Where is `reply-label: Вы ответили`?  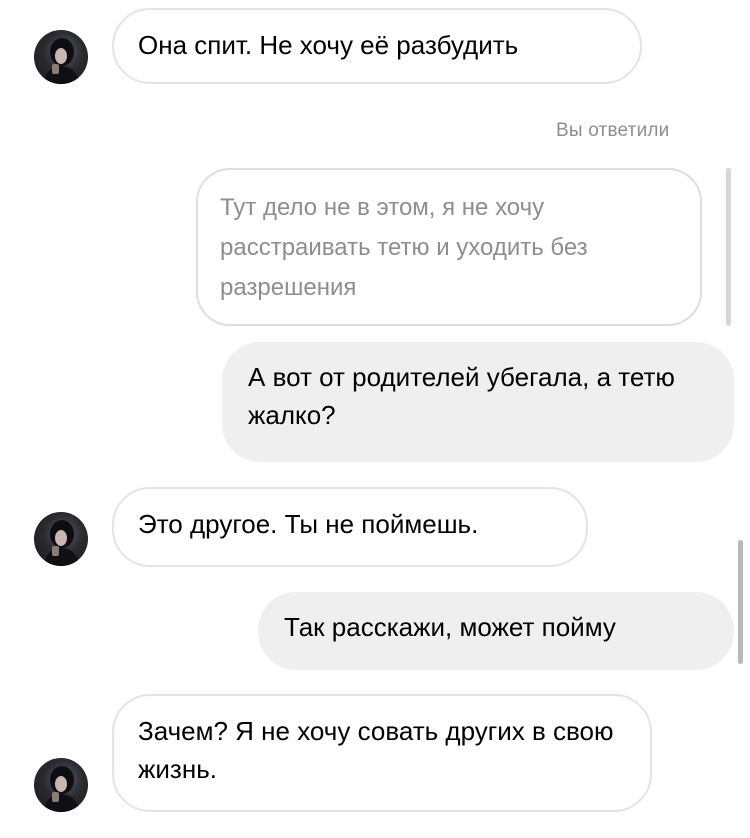
reply-label: Вы ответили is located at coordinates (613, 130).